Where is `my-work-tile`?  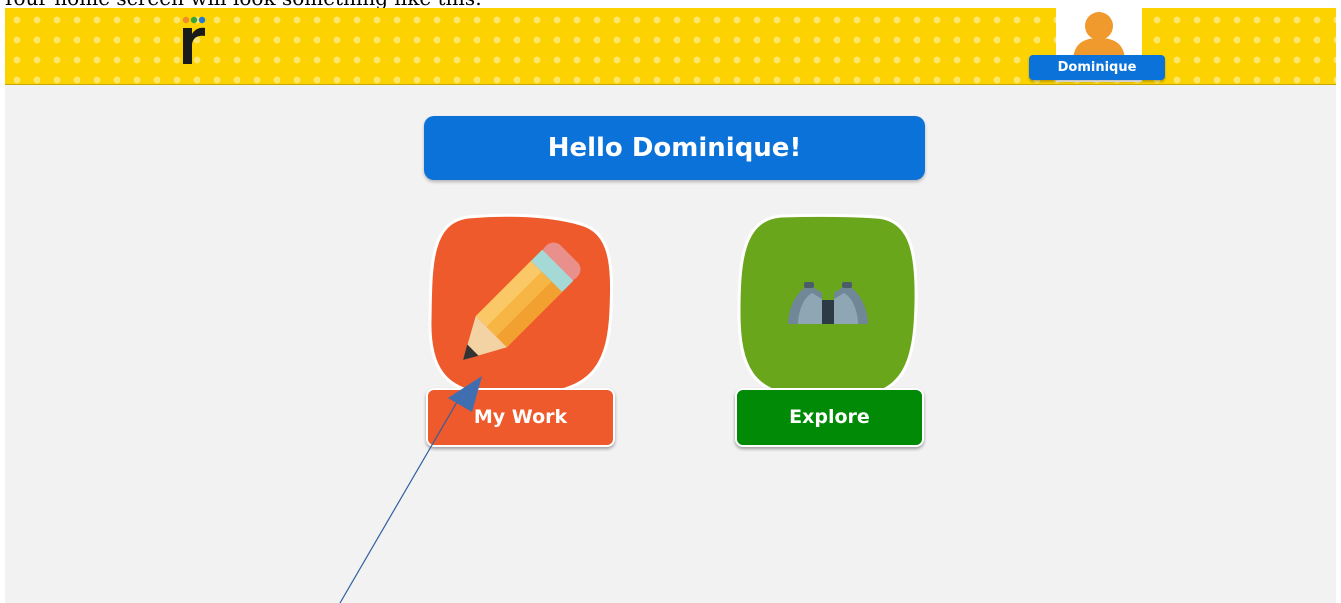
my-work-tile is located at coordinates (521, 303).